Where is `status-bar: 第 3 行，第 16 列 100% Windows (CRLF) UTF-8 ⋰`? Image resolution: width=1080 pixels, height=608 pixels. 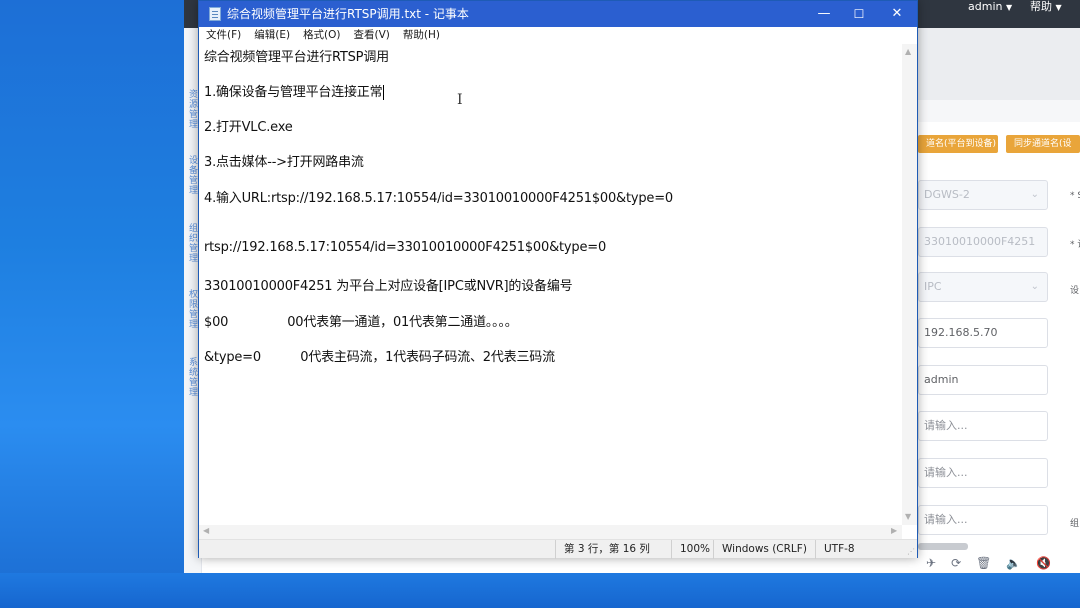 status-bar: 第 3 行，第 16 列 100% Windows (CRLF) UTF-8 ⋰ is located at coordinates (558, 549).